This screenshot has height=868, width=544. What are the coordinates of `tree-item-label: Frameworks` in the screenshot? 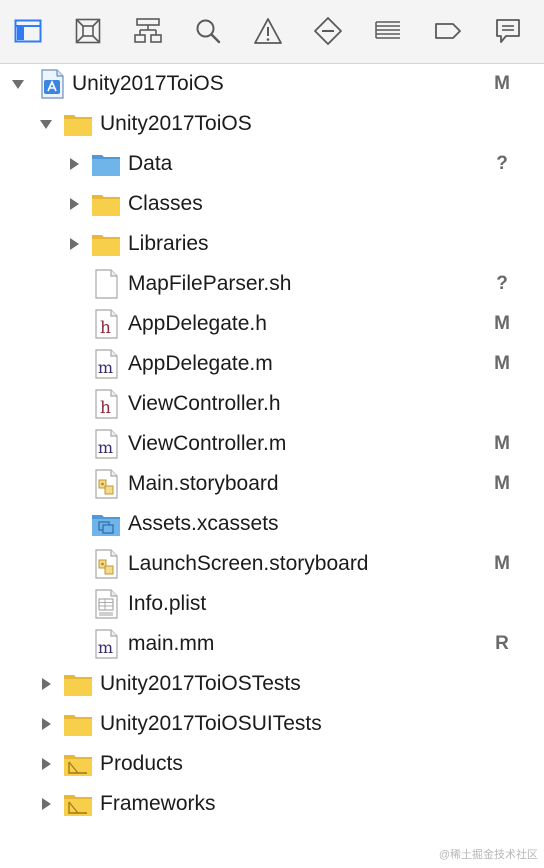 It's located at (158, 803).